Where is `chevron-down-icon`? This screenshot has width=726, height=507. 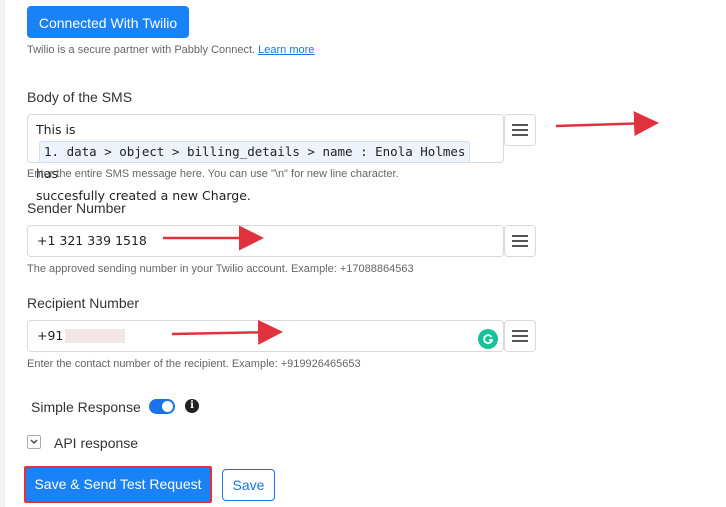 chevron-down-icon is located at coordinates (34, 441).